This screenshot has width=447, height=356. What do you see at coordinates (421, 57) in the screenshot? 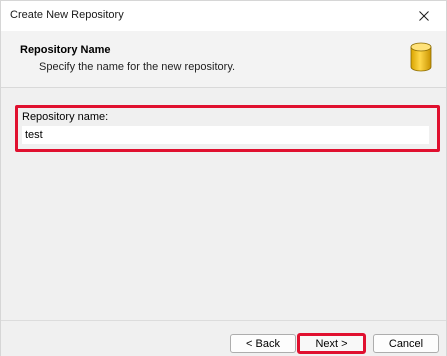
I see `database-icon` at bounding box center [421, 57].